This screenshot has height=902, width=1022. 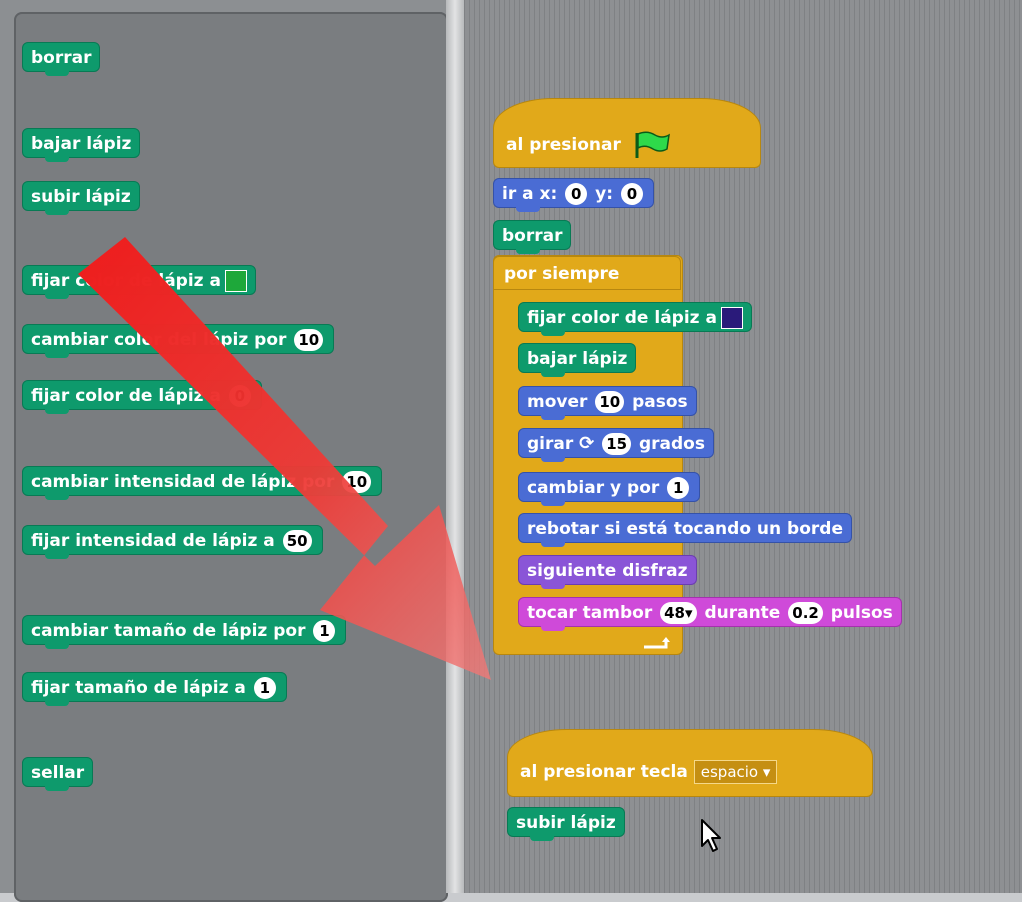 What do you see at coordinates (587, 443) in the screenshot?
I see `rotate-clockwise-icon: ⟳` at bounding box center [587, 443].